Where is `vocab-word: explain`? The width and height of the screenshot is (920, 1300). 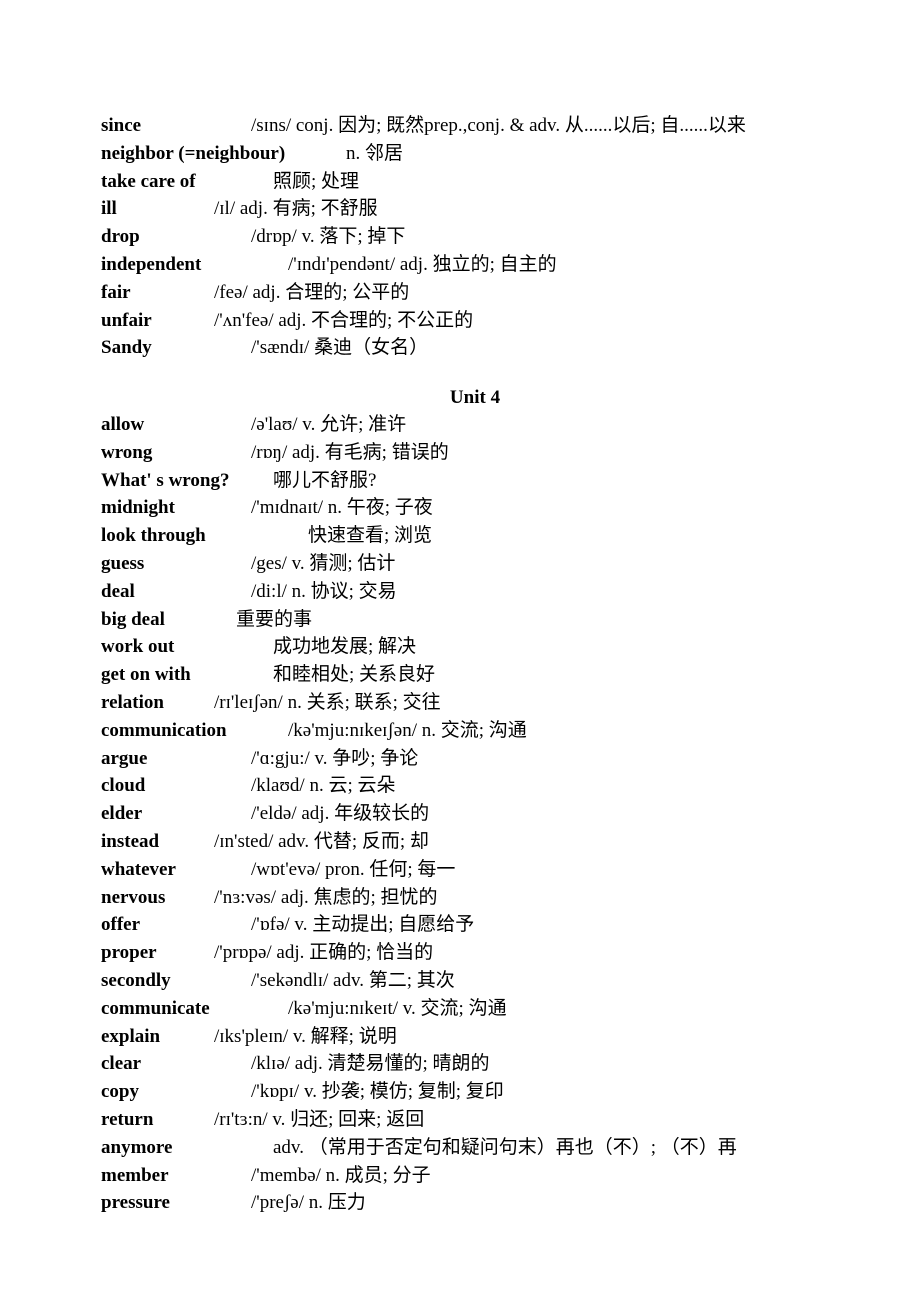 vocab-word: explain is located at coordinates (131, 1036).